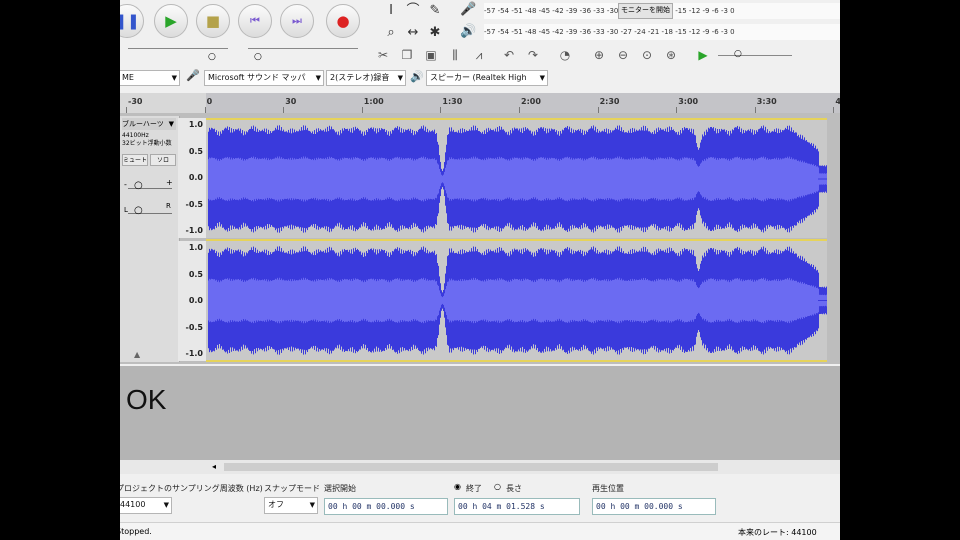  Describe the element at coordinates (132, 21) in the screenshot. I see `pause-button: ❚❚` at that location.